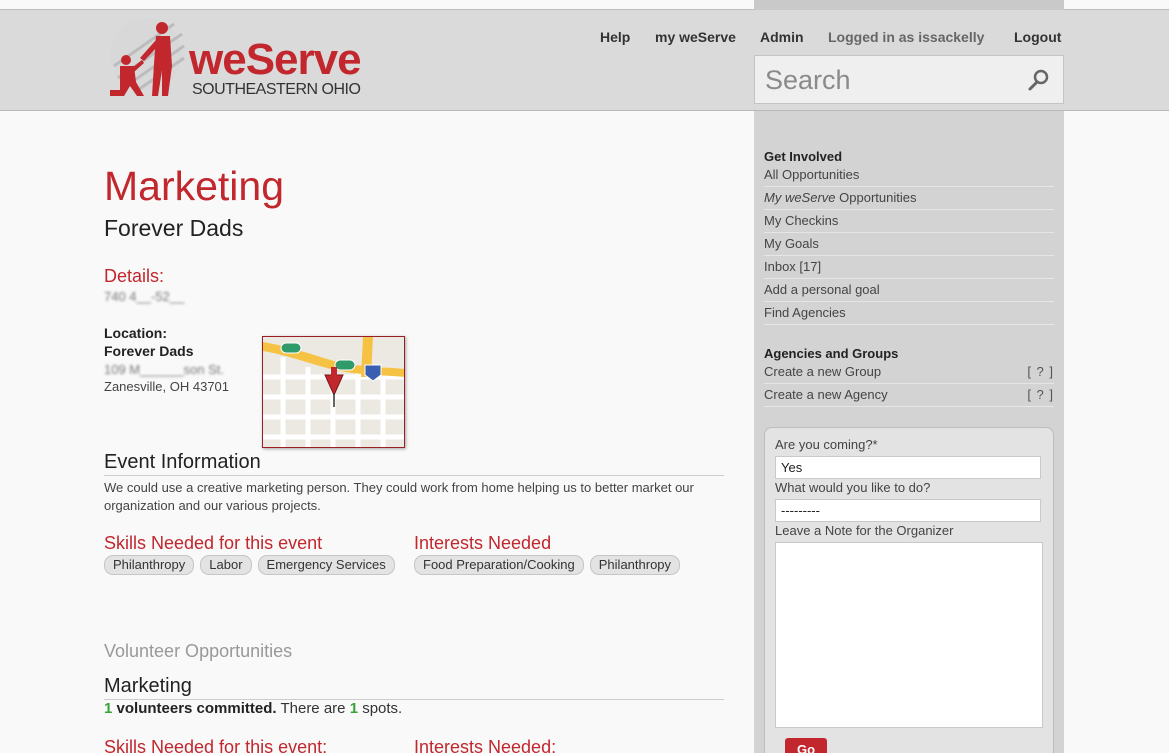 The height and width of the screenshot is (753, 1169). What do you see at coordinates (831, 353) in the screenshot?
I see `agencies-heading: Agencies and Groups` at bounding box center [831, 353].